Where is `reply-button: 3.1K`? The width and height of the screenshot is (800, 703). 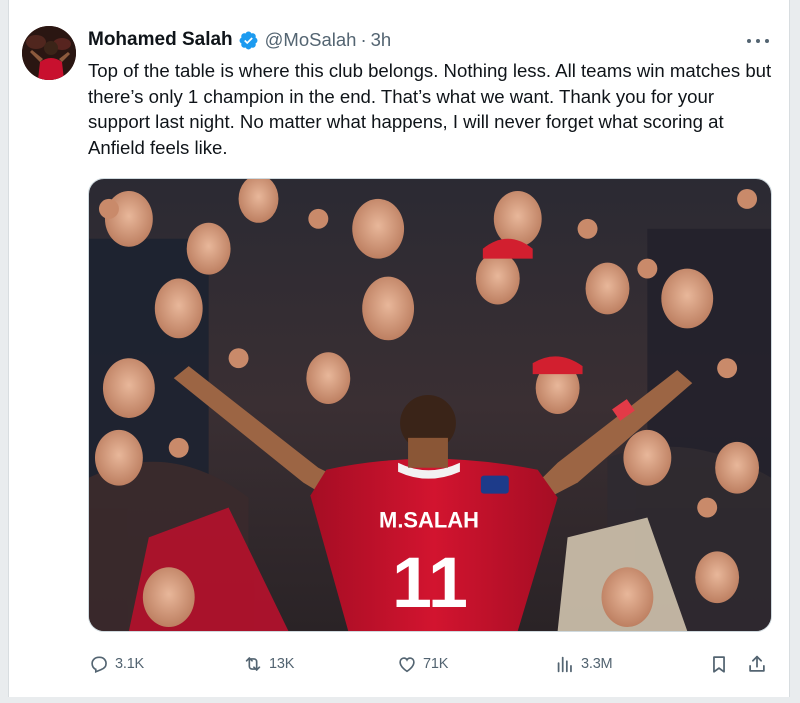 reply-button: 3.1K is located at coordinates (116, 664).